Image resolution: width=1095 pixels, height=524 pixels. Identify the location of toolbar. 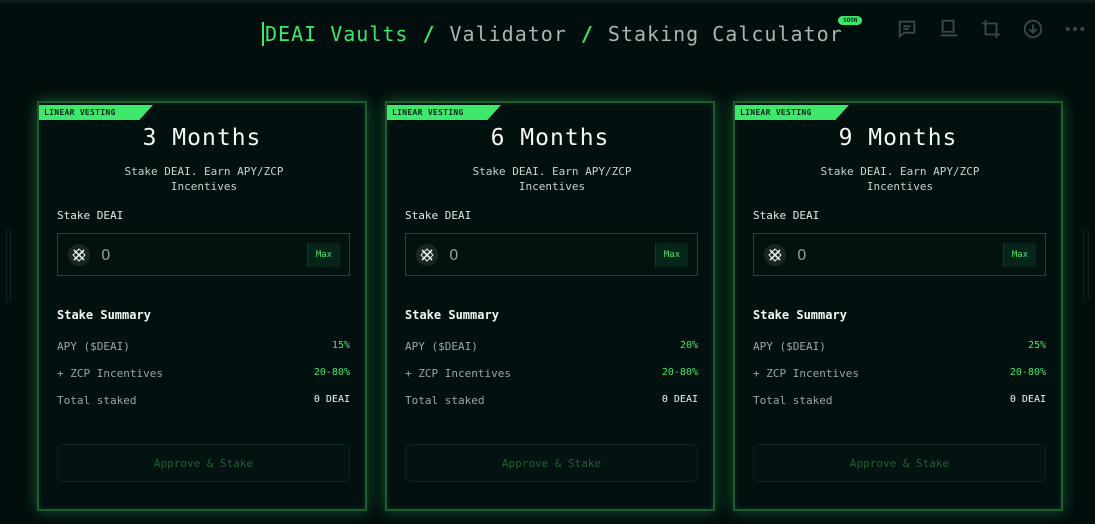
(991, 29).